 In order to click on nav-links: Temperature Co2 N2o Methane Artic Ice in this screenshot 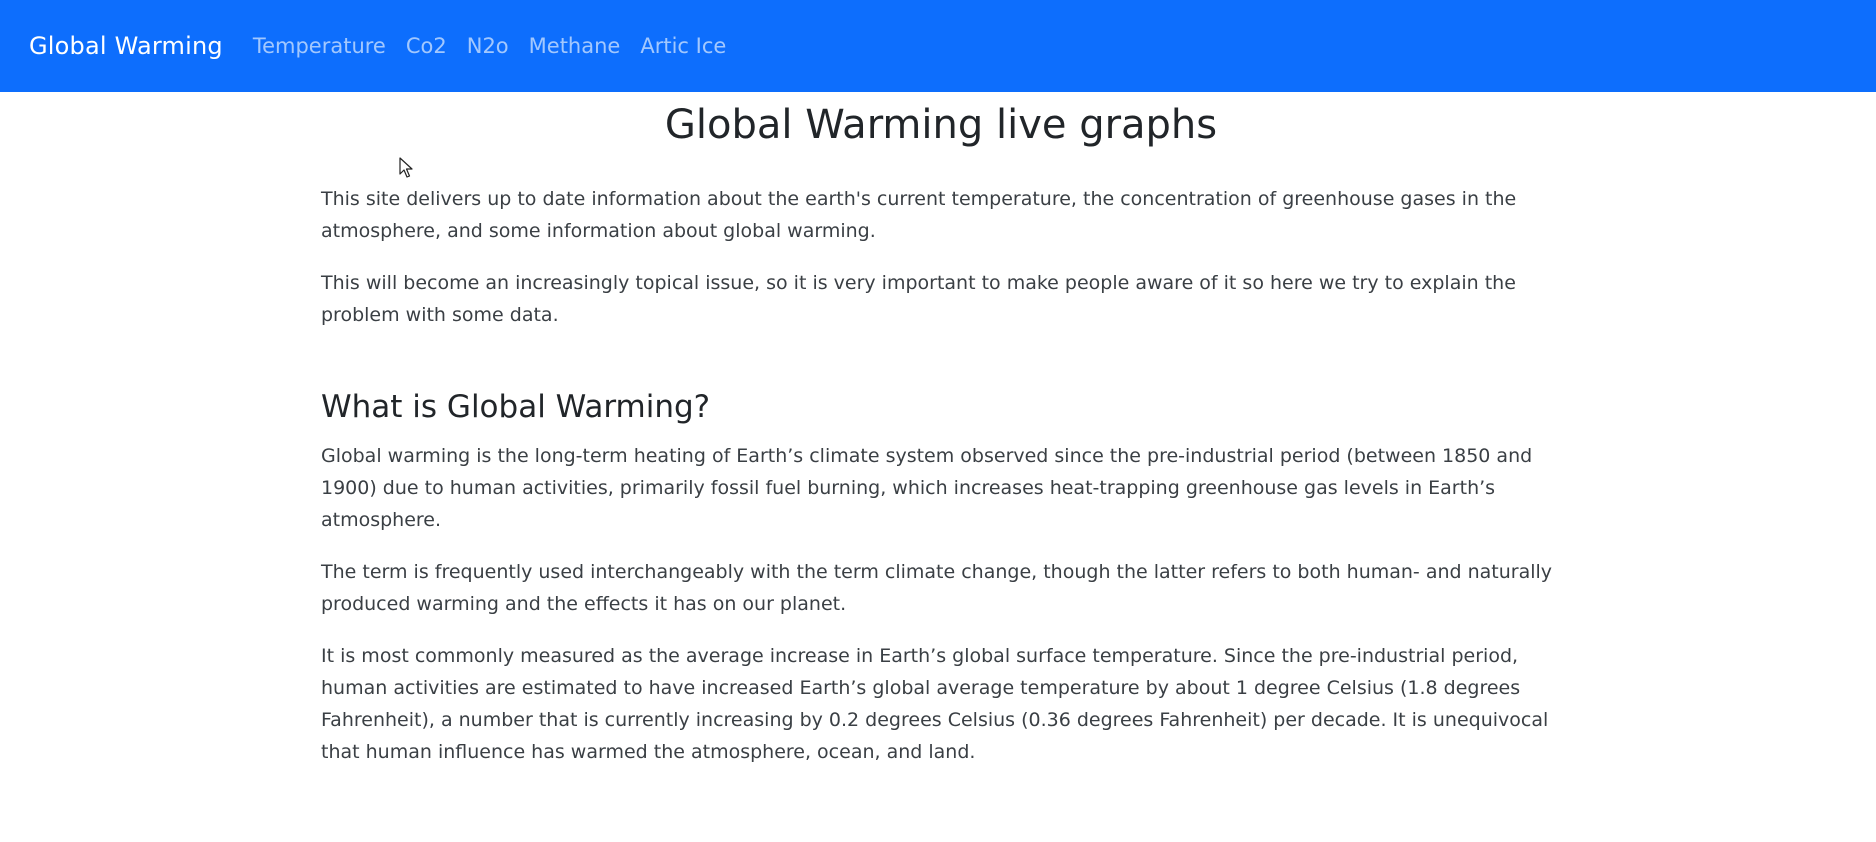, I will do `click(499, 46)`.